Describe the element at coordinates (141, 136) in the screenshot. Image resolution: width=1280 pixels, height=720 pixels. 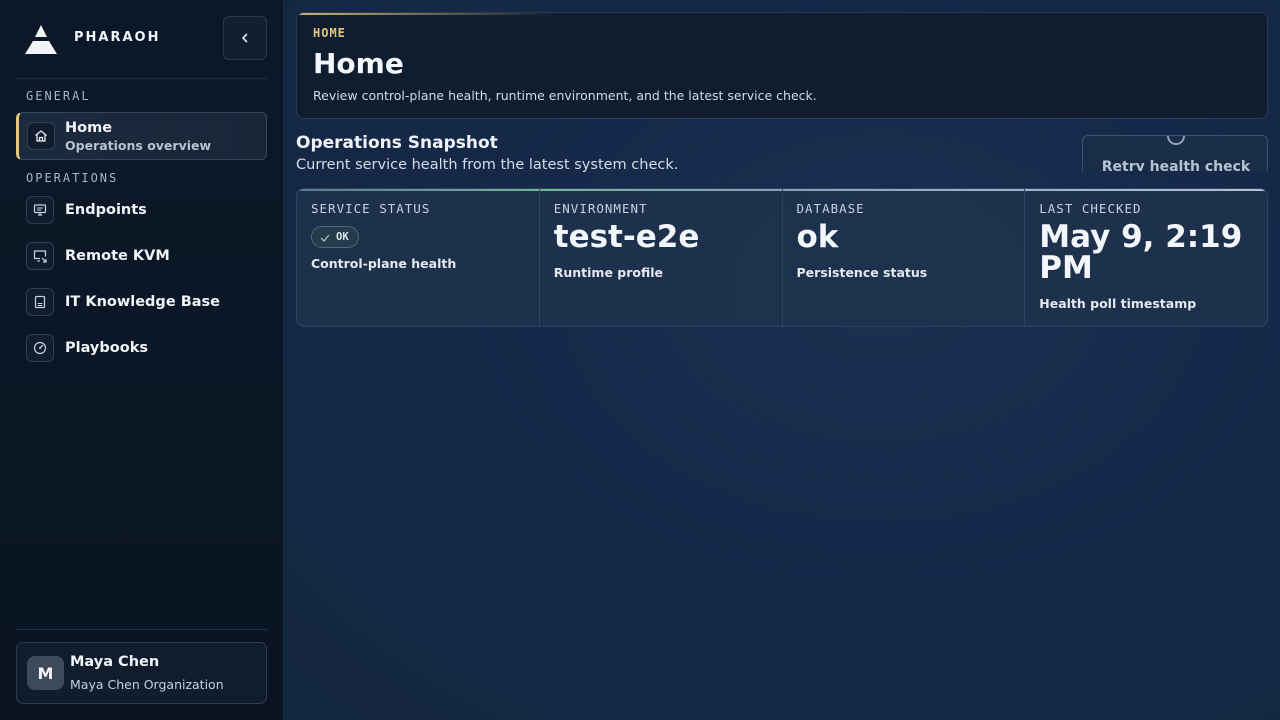
I see `sidebar-item-home: Home Operations overview` at that location.